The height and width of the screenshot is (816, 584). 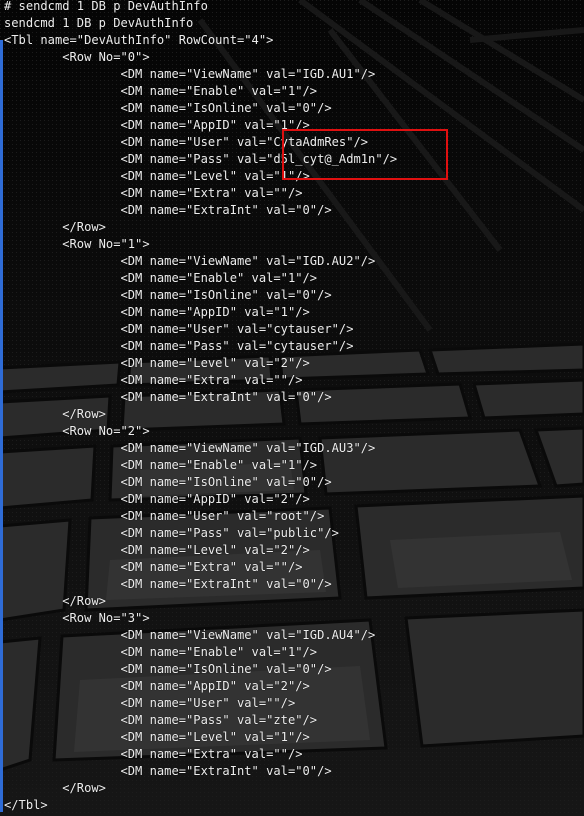 I want to click on dm-pass-line: <DM name="Pass" val="public"/>, so click(x=171, y=533).